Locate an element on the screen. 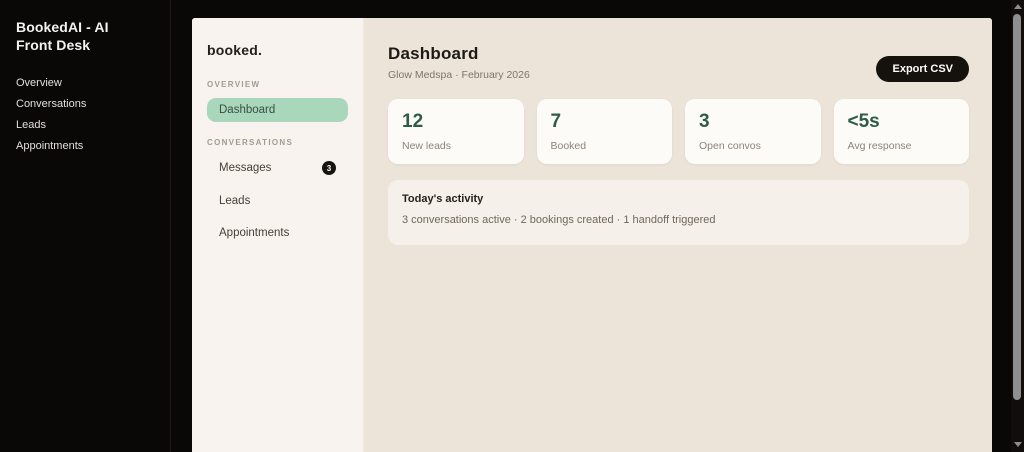 This screenshot has height=452, width=1024. page-subtitle: Glow Medspa · February 2026 is located at coordinates (459, 75).